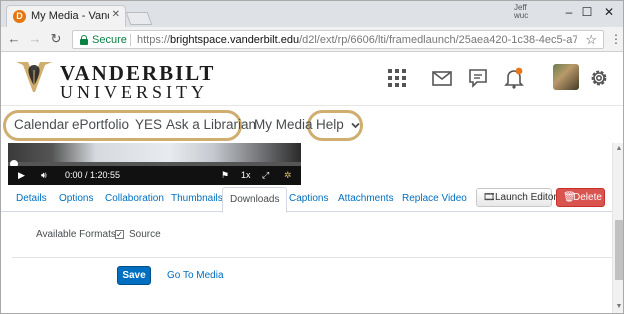  Describe the element at coordinates (616, 39) in the screenshot. I see `menu-icon: ⋮` at that location.